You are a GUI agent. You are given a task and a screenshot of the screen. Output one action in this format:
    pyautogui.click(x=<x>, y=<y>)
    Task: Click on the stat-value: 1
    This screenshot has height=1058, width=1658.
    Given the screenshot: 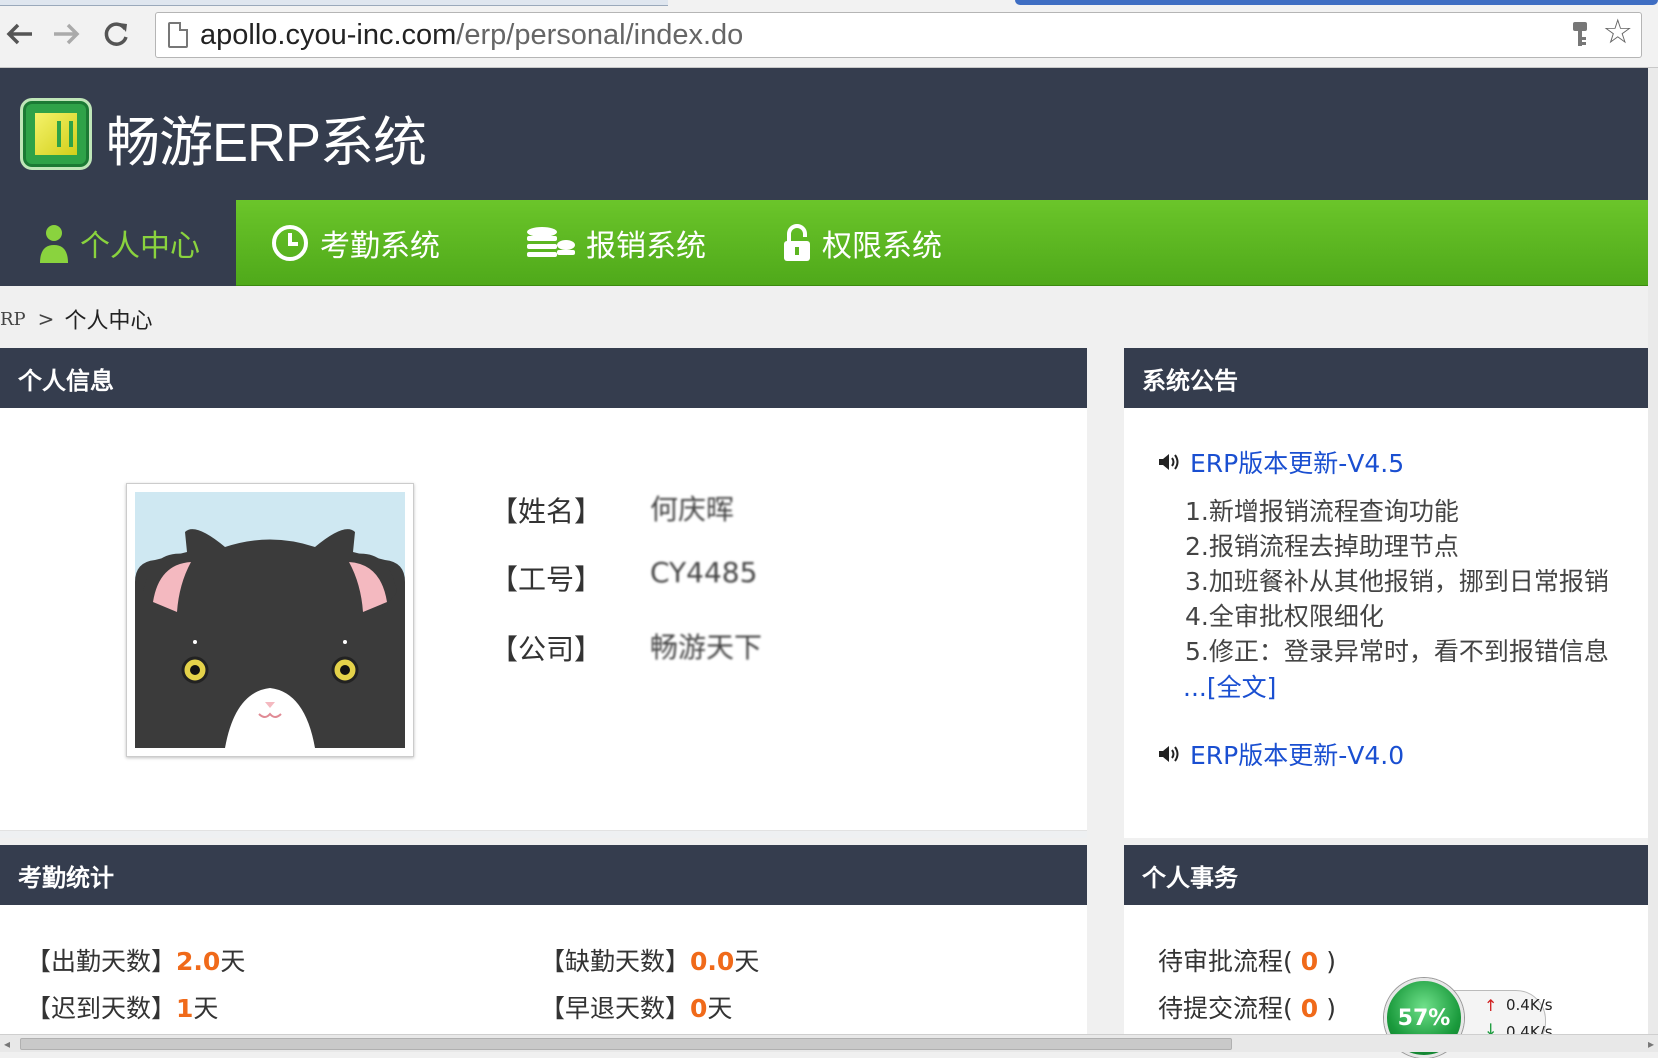 What is the action you would take?
    pyautogui.click(x=185, y=1008)
    